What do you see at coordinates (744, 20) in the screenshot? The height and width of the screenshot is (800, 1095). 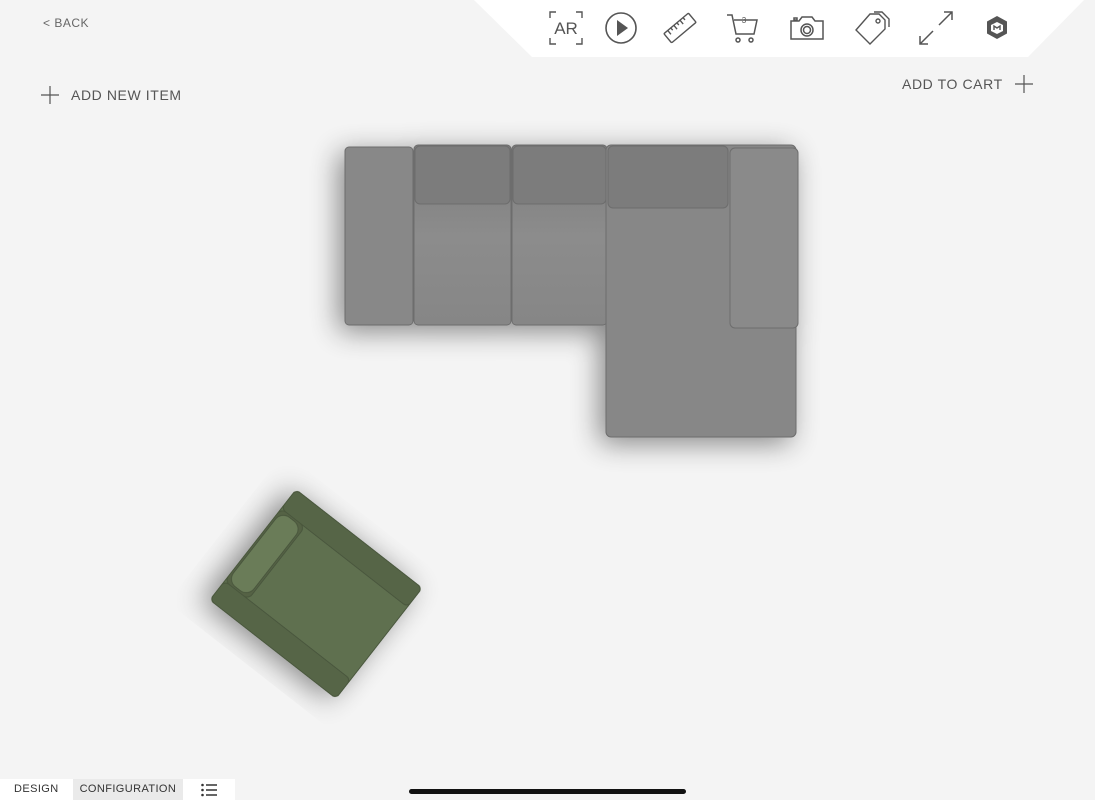 I see `cart-badge: 3` at bounding box center [744, 20].